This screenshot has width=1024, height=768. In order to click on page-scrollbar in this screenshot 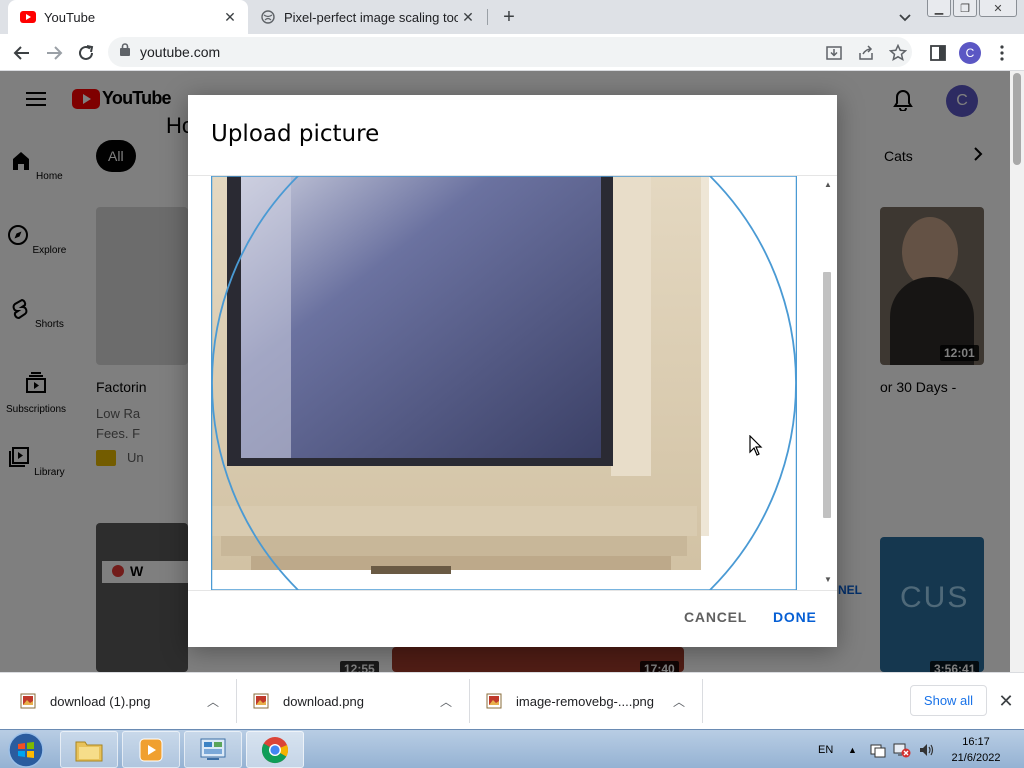, I will do `click(1017, 371)`.